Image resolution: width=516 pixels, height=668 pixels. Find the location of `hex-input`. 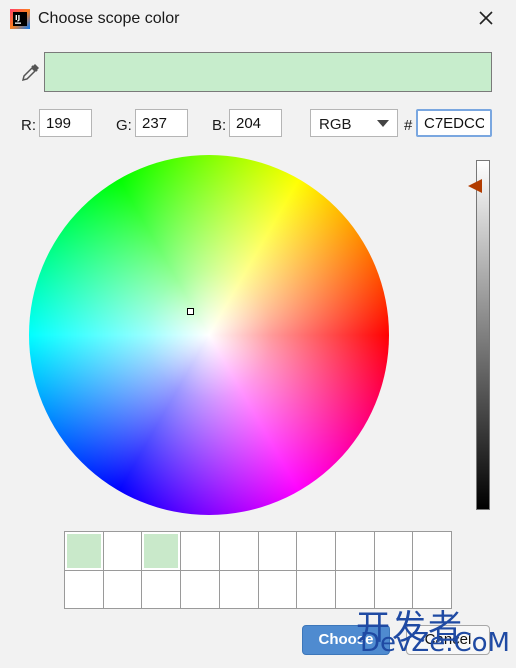

hex-input is located at coordinates (454, 123).